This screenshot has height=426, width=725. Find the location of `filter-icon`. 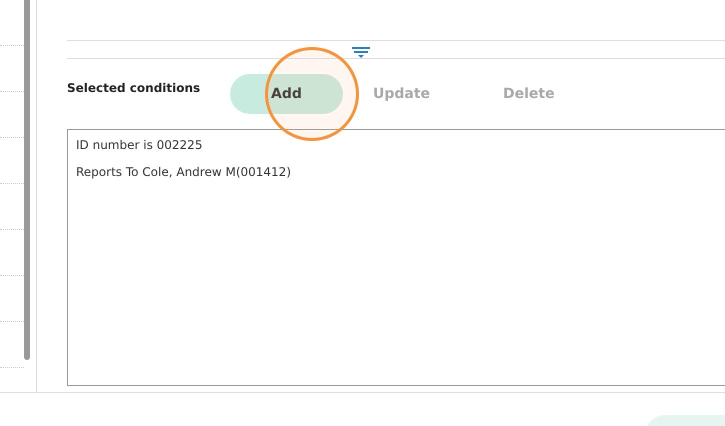

filter-icon is located at coordinates (361, 53).